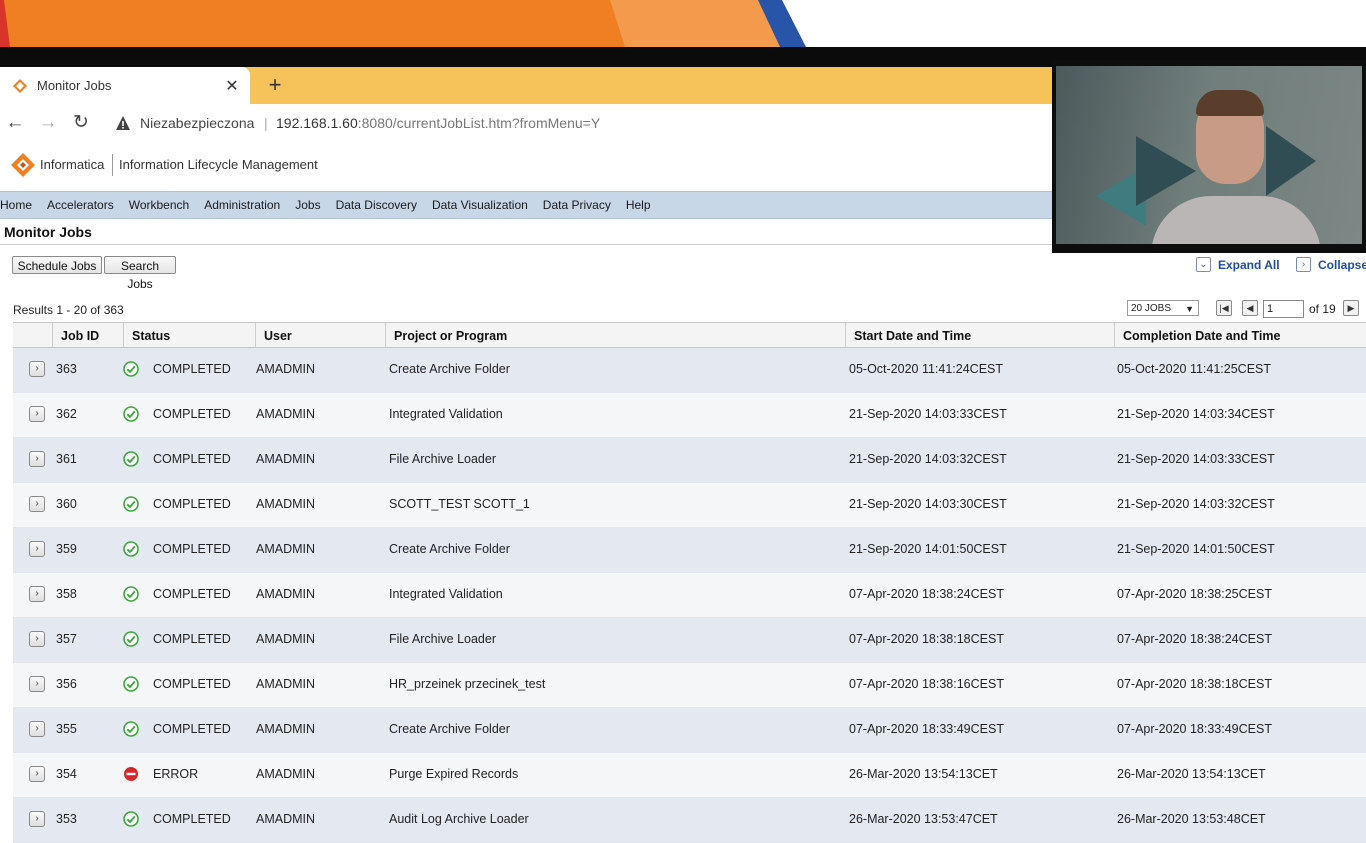 This screenshot has height=843, width=1366. I want to click on url-path: :8080/currentJobList.htm?fromMenu=Y, so click(479, 123).